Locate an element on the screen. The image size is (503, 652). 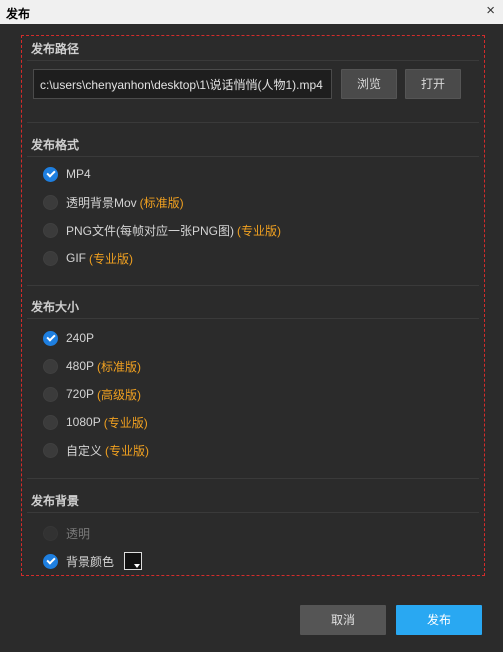
size-option-480p: 480P (标准版) is located at coordinates (92, 366).